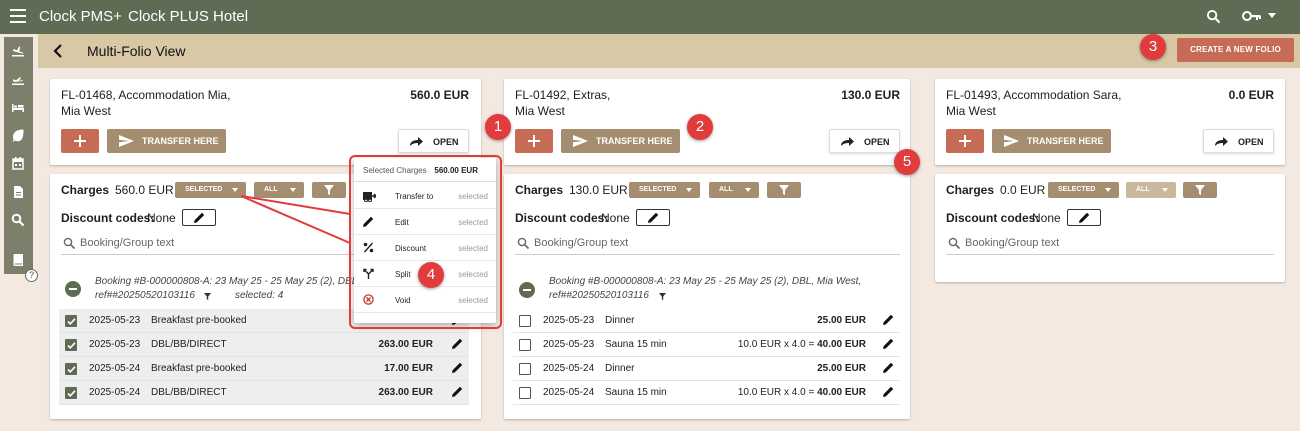  Describe the element at coordinates (907, 162) in the screenshot. I see `callout-badge: 5` at that location.